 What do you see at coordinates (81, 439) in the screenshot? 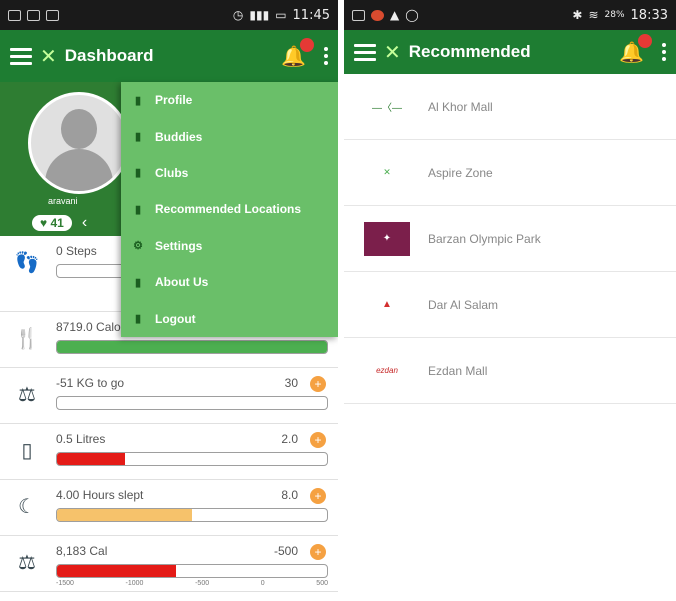
I see `stat-label: 0.5 Litres` at bounding box center [81, 439].